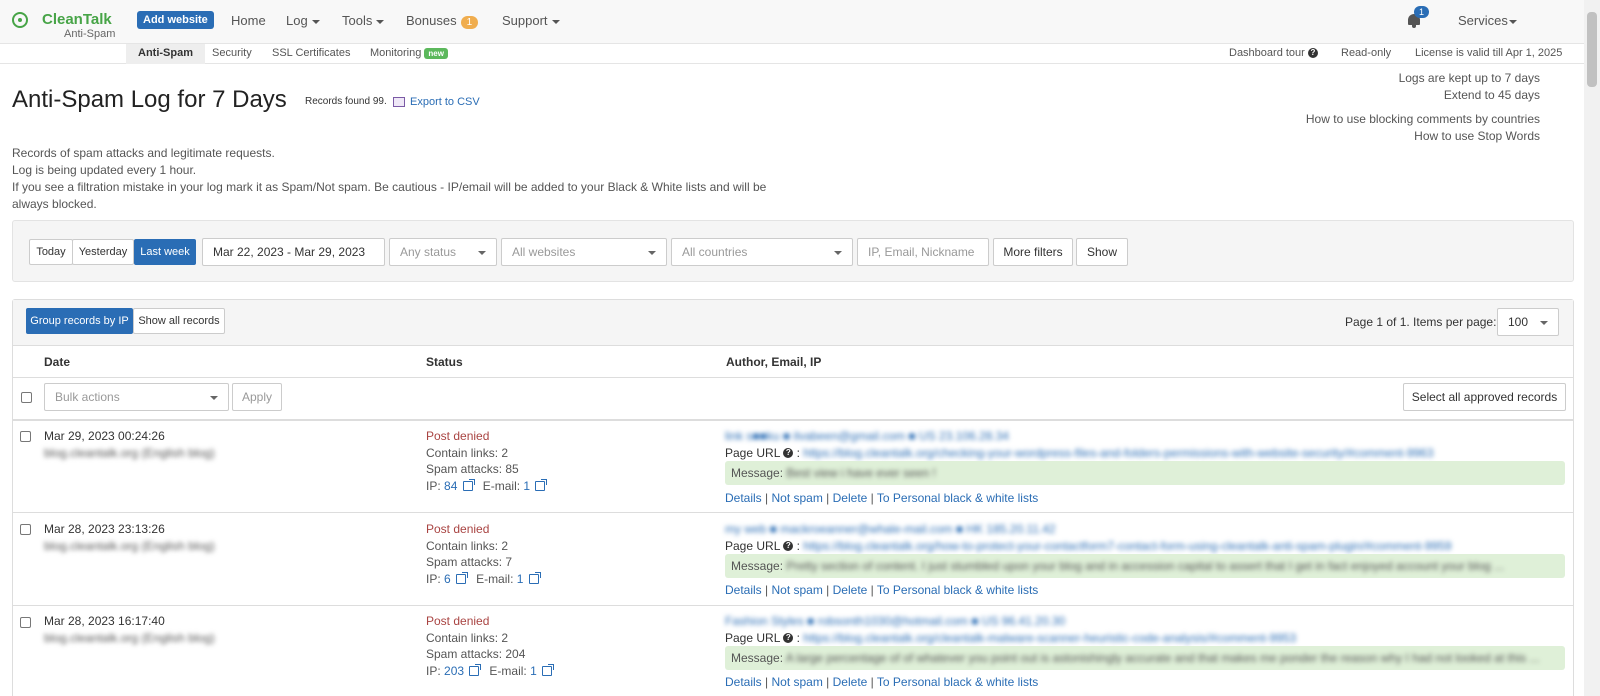 The height and width of the screenshot is (696, 1600). Describe the element at coordinates (793, 420) in the screenshot. I see `divider` at that location.